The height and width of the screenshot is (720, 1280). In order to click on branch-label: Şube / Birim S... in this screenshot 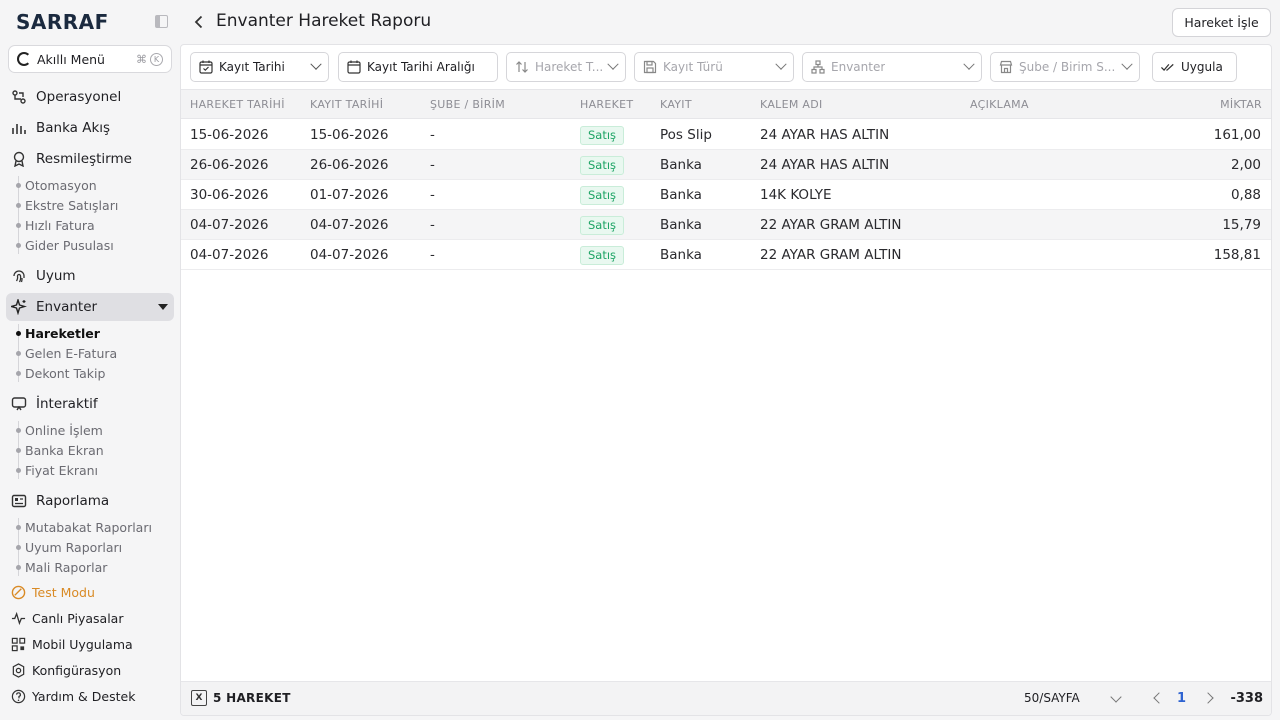, I will do `click(1067, 67)`.